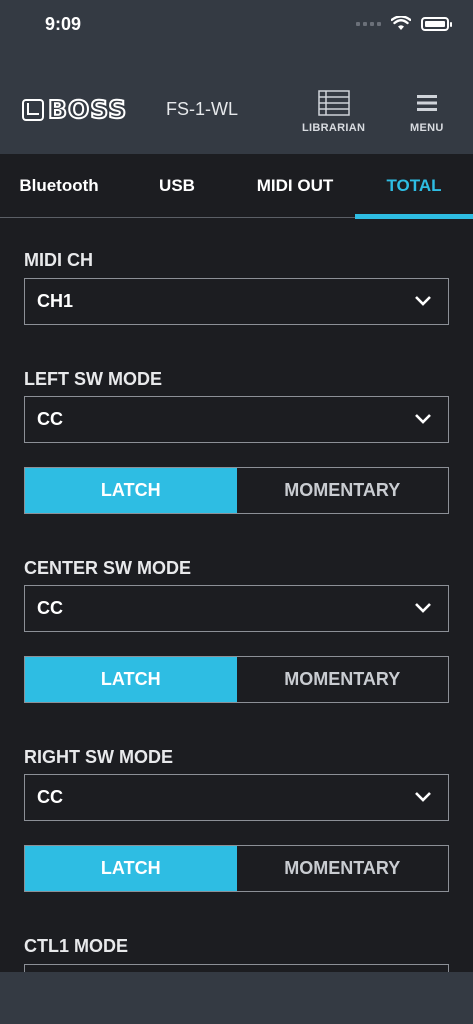  I want to click on tab-total: TOTAL, so click(414, 186).